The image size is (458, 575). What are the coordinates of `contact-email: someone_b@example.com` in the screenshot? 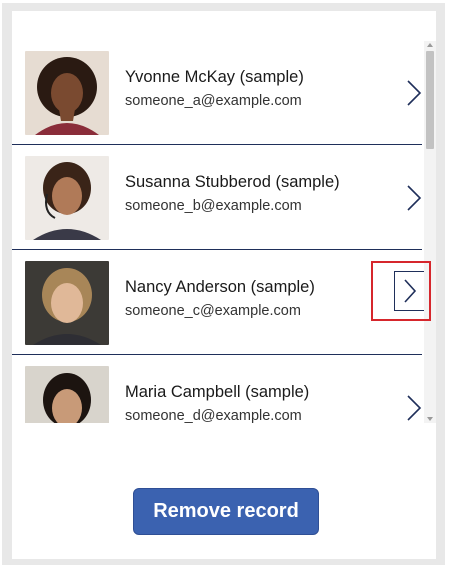 It's located at (213, 206).